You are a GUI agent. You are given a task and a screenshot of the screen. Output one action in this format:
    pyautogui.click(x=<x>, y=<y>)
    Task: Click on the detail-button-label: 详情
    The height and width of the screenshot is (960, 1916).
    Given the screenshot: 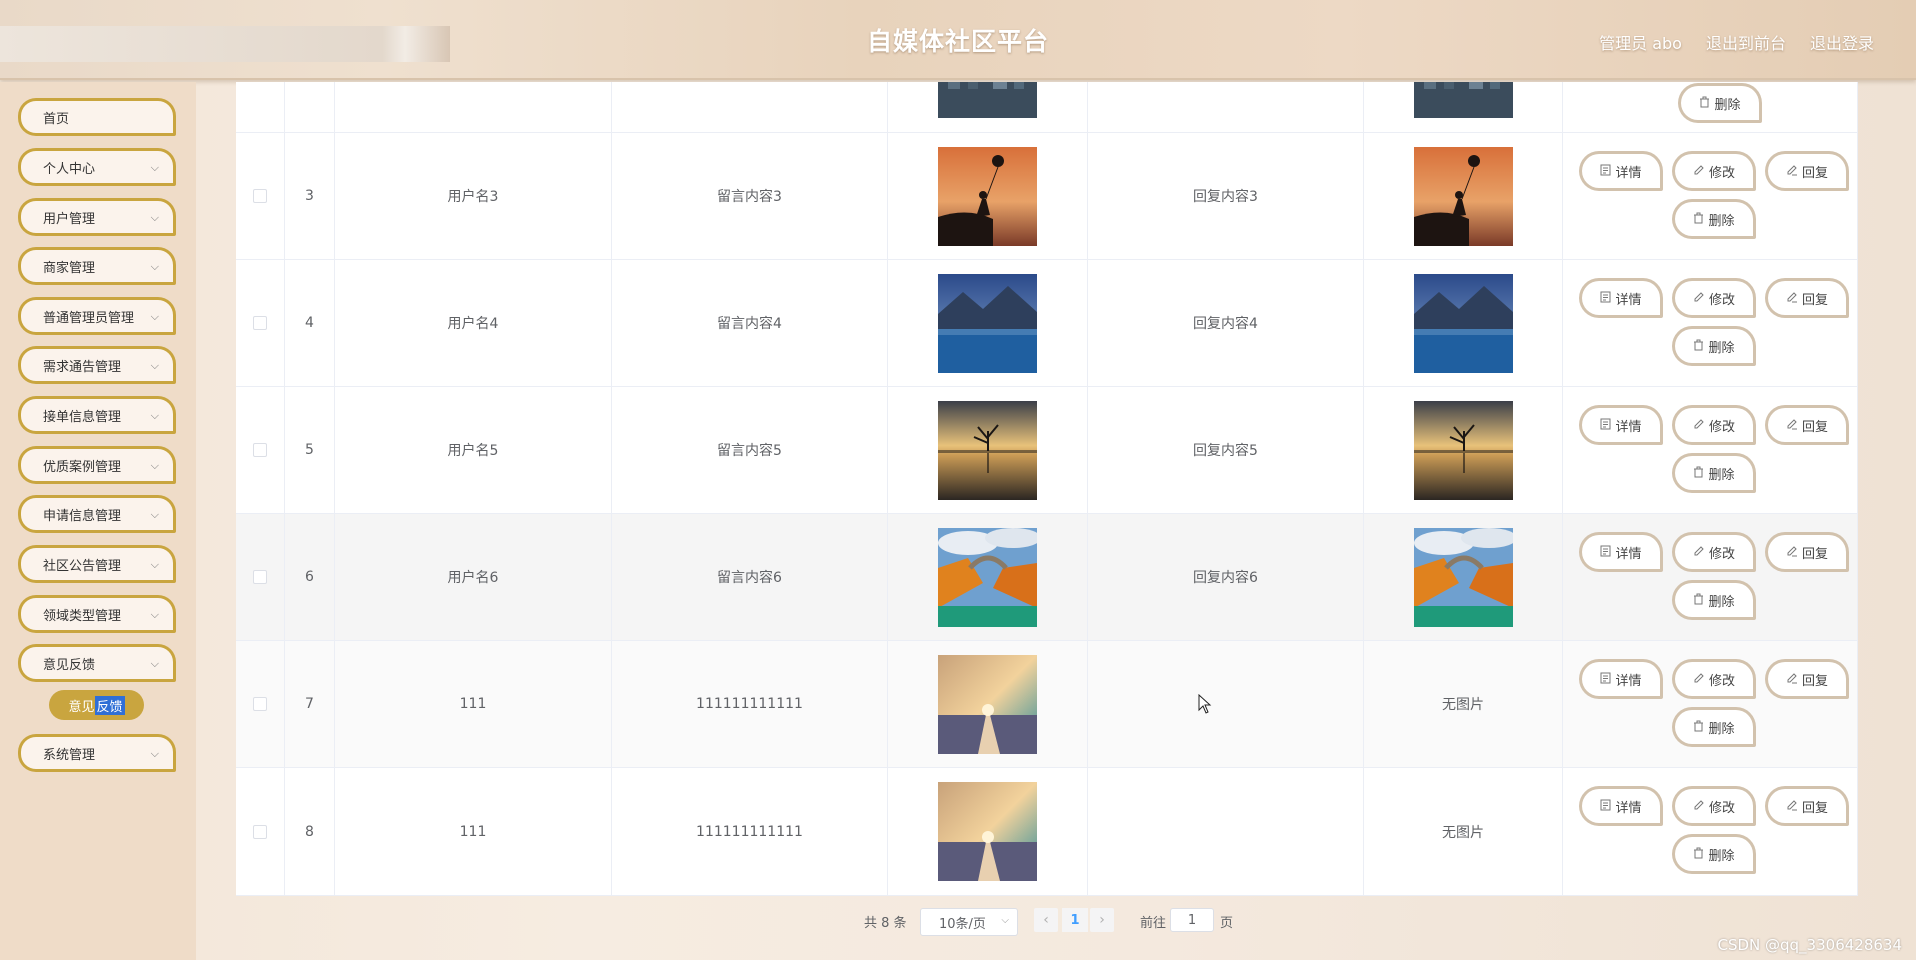 What is the action you would take?
    pyautogui.click(x=1628, y=681)
    